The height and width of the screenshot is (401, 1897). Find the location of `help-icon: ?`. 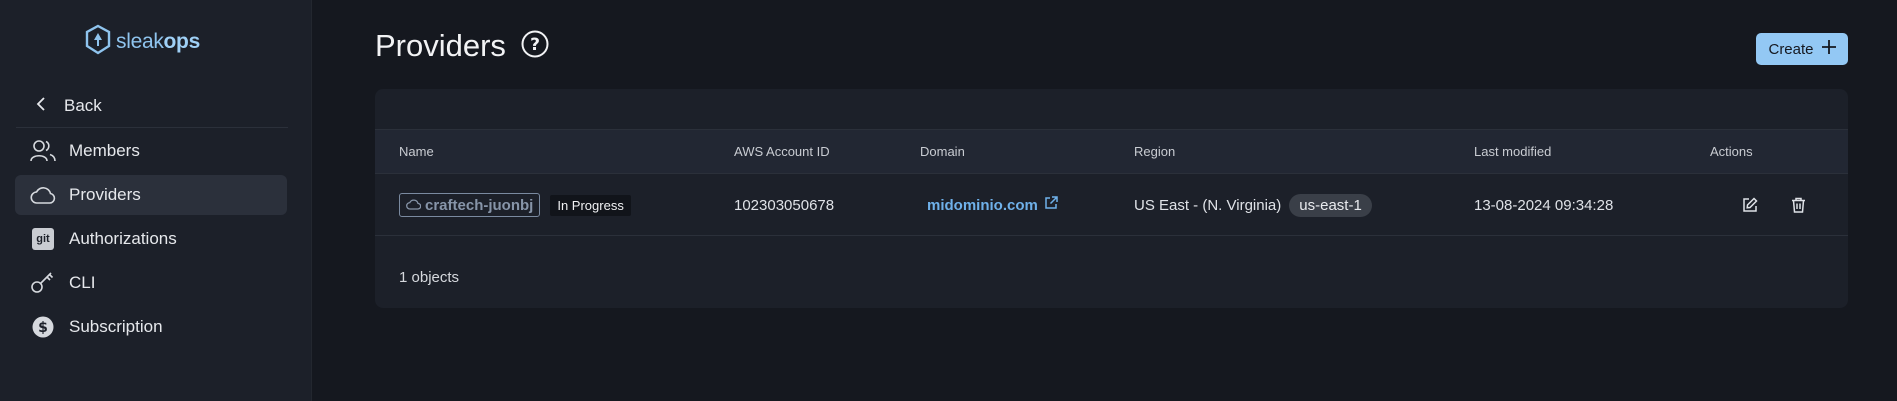

help-icon: ? is located at coordinates (535, 46).